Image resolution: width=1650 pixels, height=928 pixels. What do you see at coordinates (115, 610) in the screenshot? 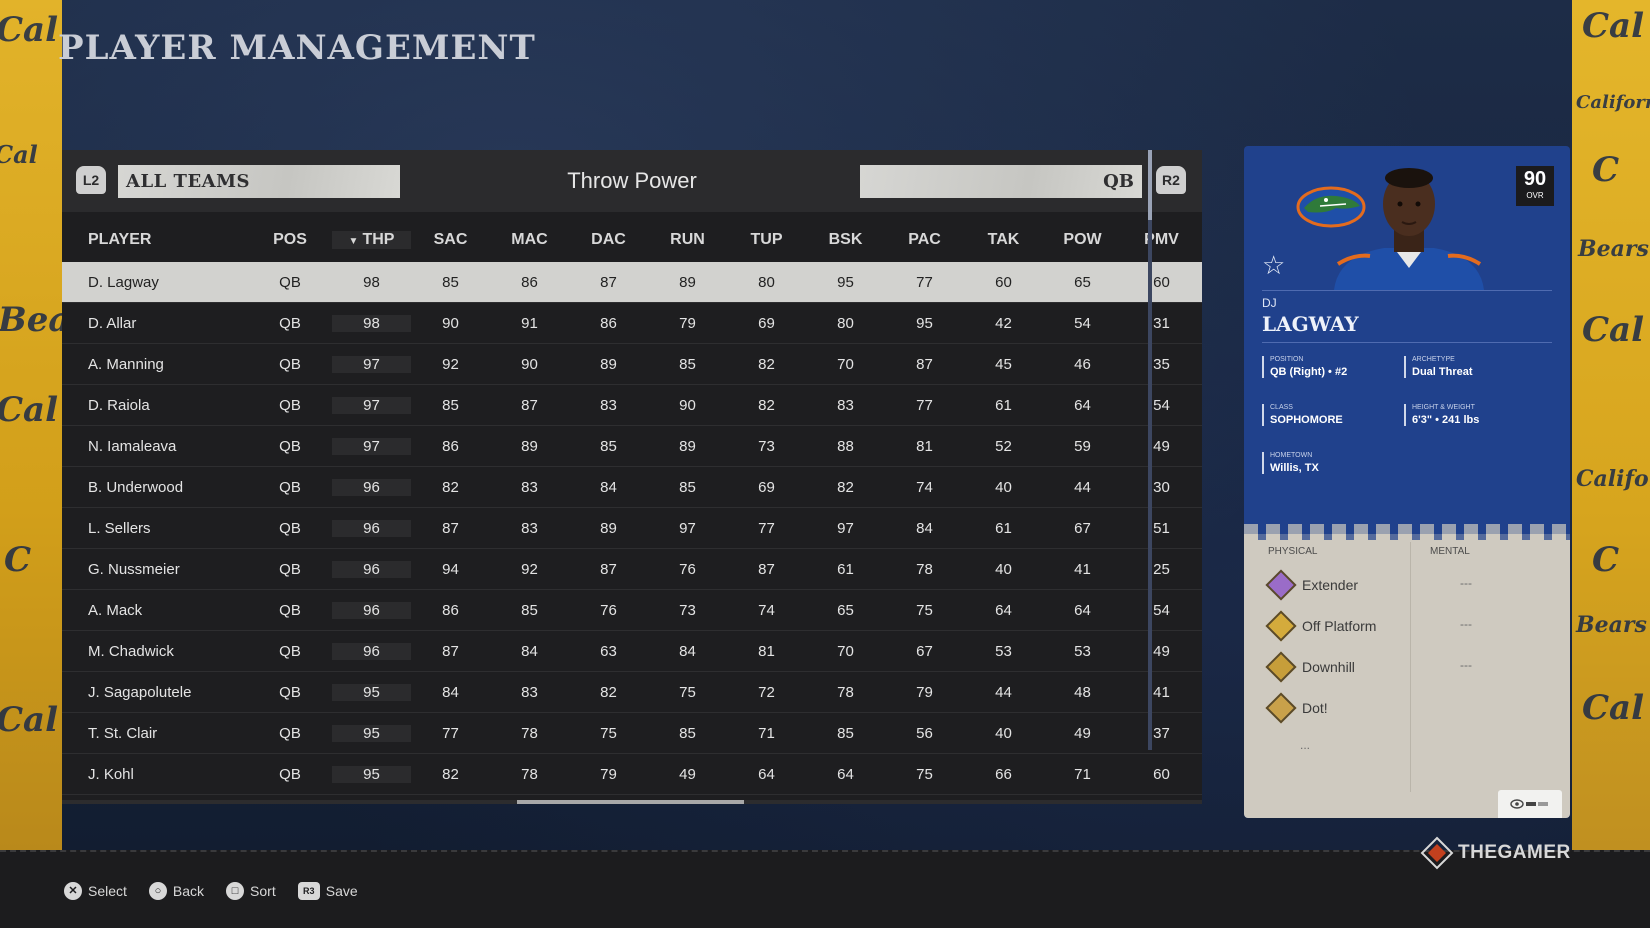
I see `cell-player: A. Mack` at bounding box center [115, 610].